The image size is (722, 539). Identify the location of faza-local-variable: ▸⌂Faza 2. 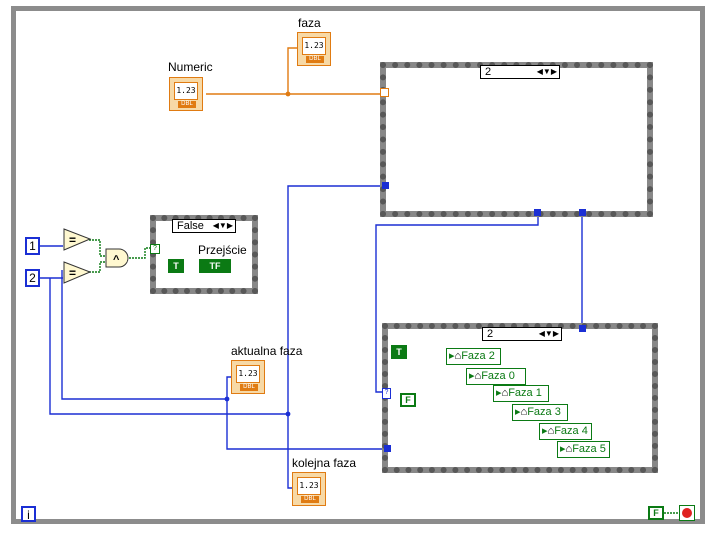
(473, 356).